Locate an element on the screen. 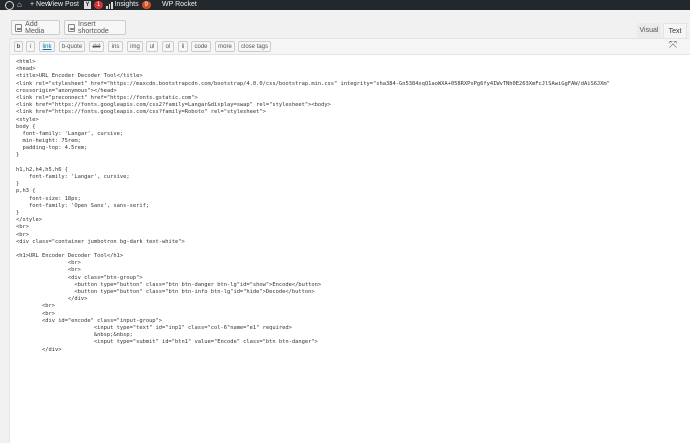  code-line: h1,h2,h4,h5,h6 { is located at coordinates (42, 169).